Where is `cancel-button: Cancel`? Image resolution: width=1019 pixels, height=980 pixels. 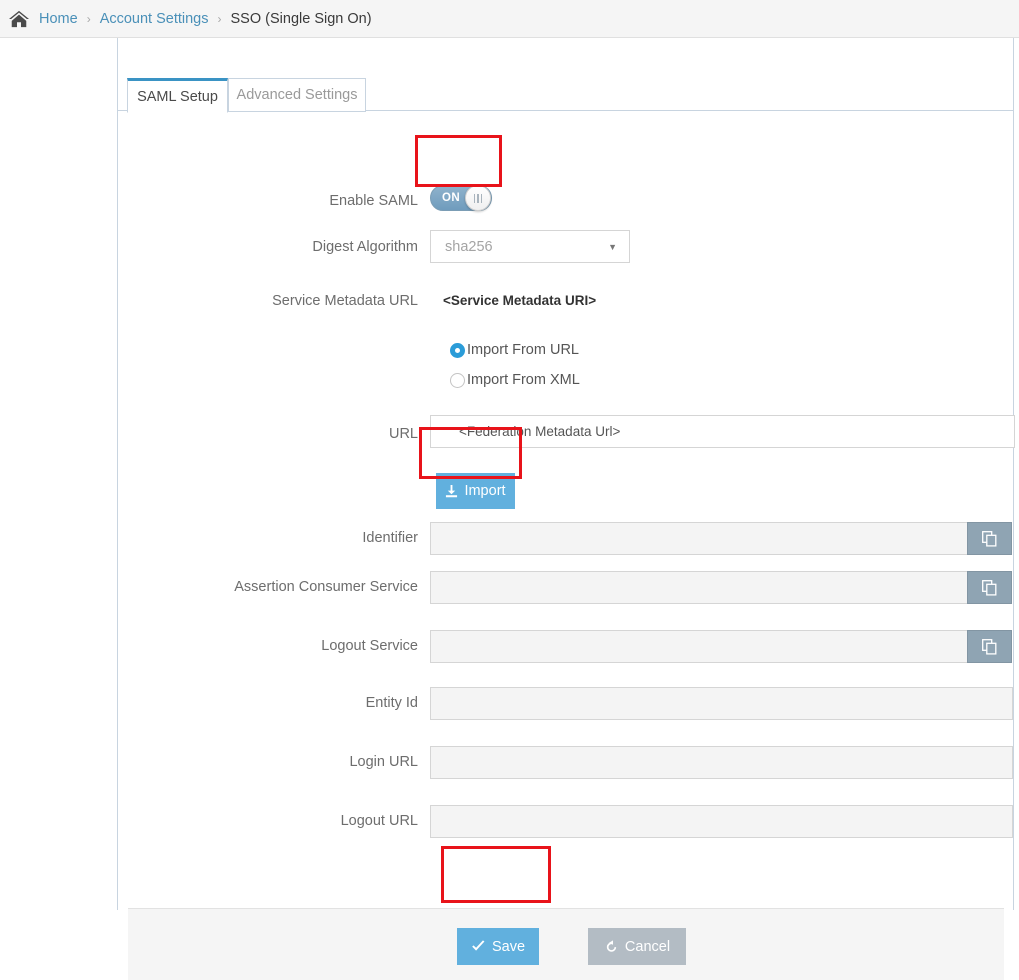 cancel-button: Cancel is located at coordinates (637, 946).